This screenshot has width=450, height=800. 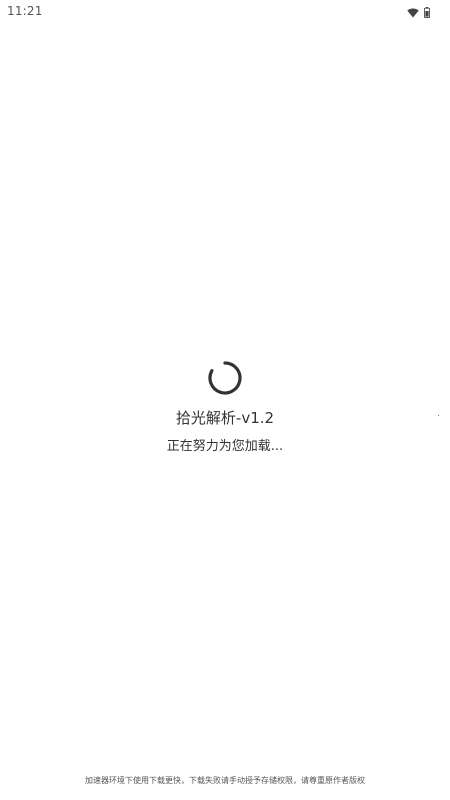 What do you see at coordinates (225, 378) in the screenshot?
I see `spinner-icon` at bounding box center [225, 378].